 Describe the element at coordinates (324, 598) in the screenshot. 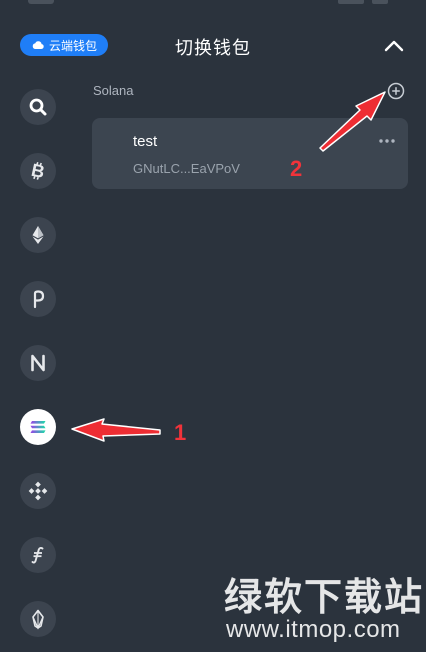

I see `watermark-title: 绿软下载站` at that location.